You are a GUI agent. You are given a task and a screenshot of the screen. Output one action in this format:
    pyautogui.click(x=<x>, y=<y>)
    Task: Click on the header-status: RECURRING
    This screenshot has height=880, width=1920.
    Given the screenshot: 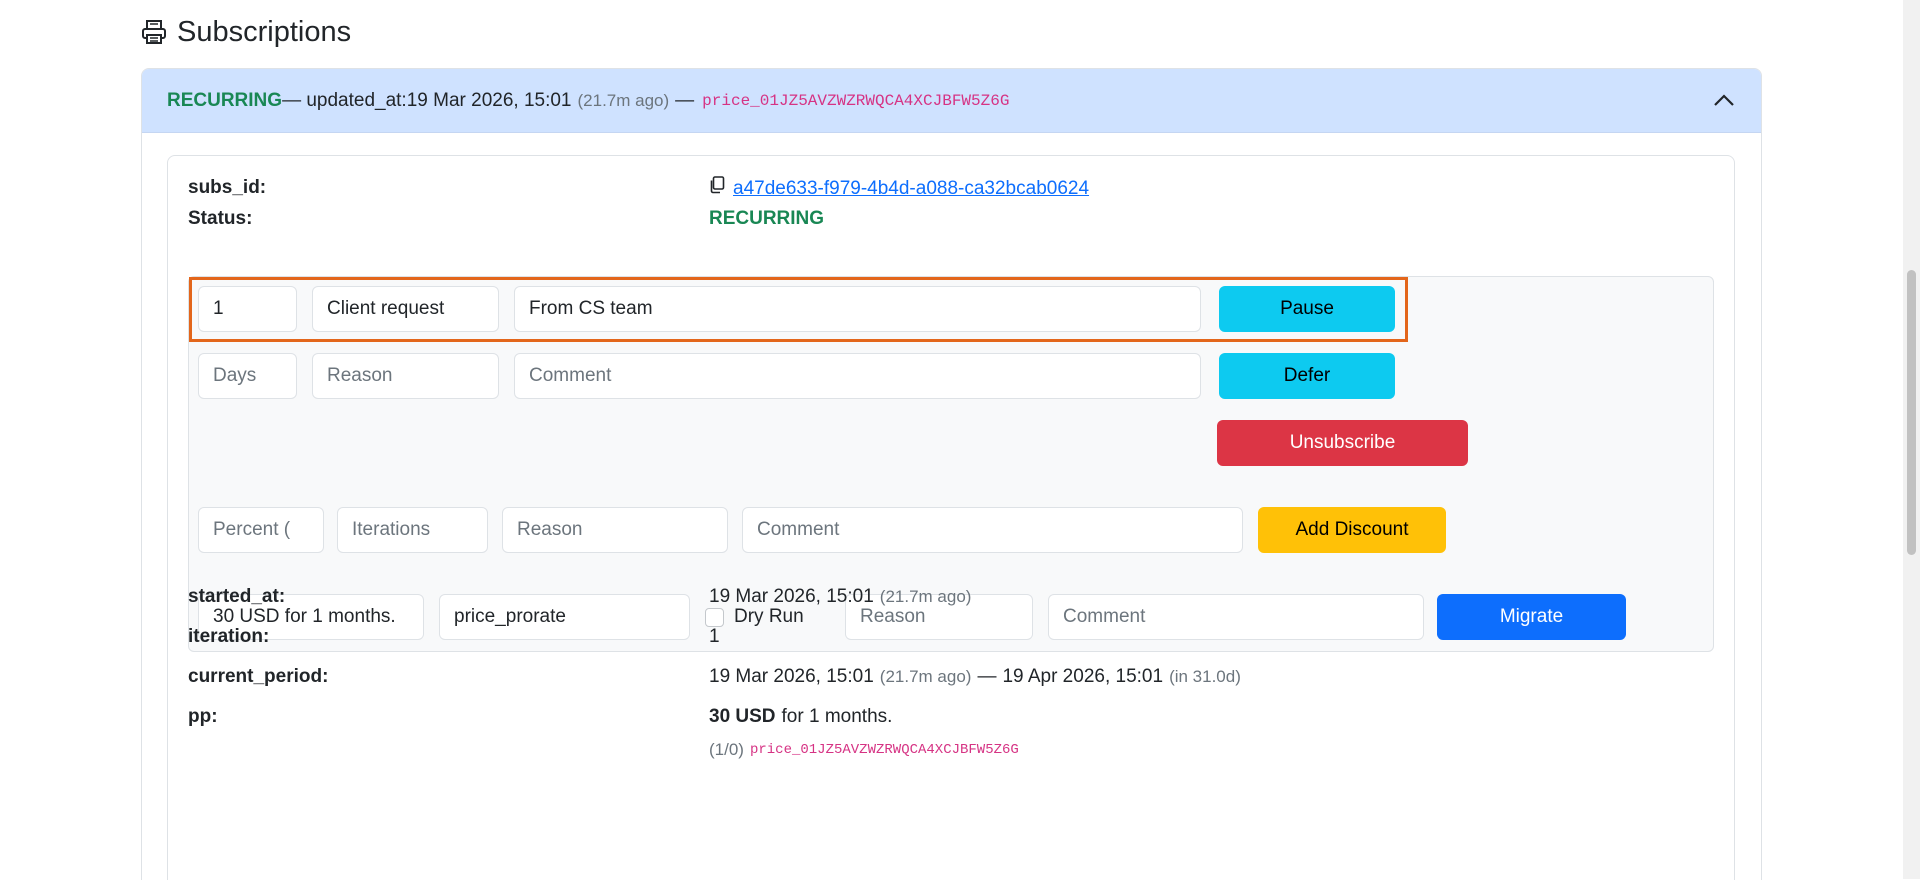 What is the action you would take?
    pyautogui.click(x=225, y=100)
    